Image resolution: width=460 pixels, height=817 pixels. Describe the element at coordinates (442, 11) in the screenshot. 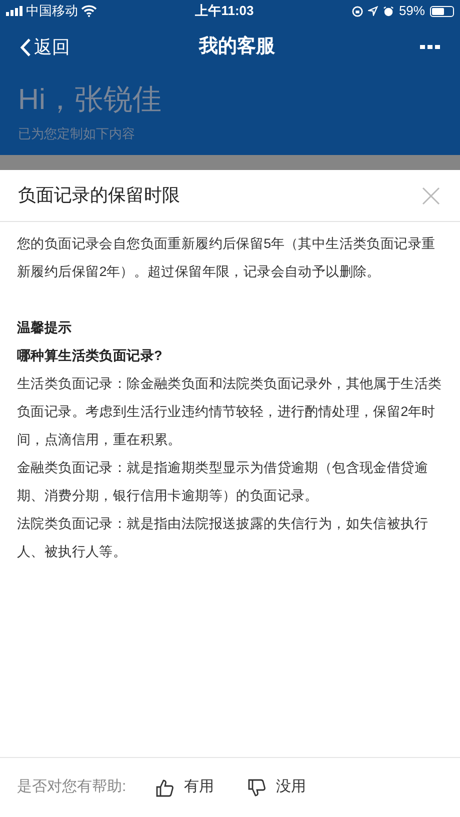

I see `battery-icon` at that location.